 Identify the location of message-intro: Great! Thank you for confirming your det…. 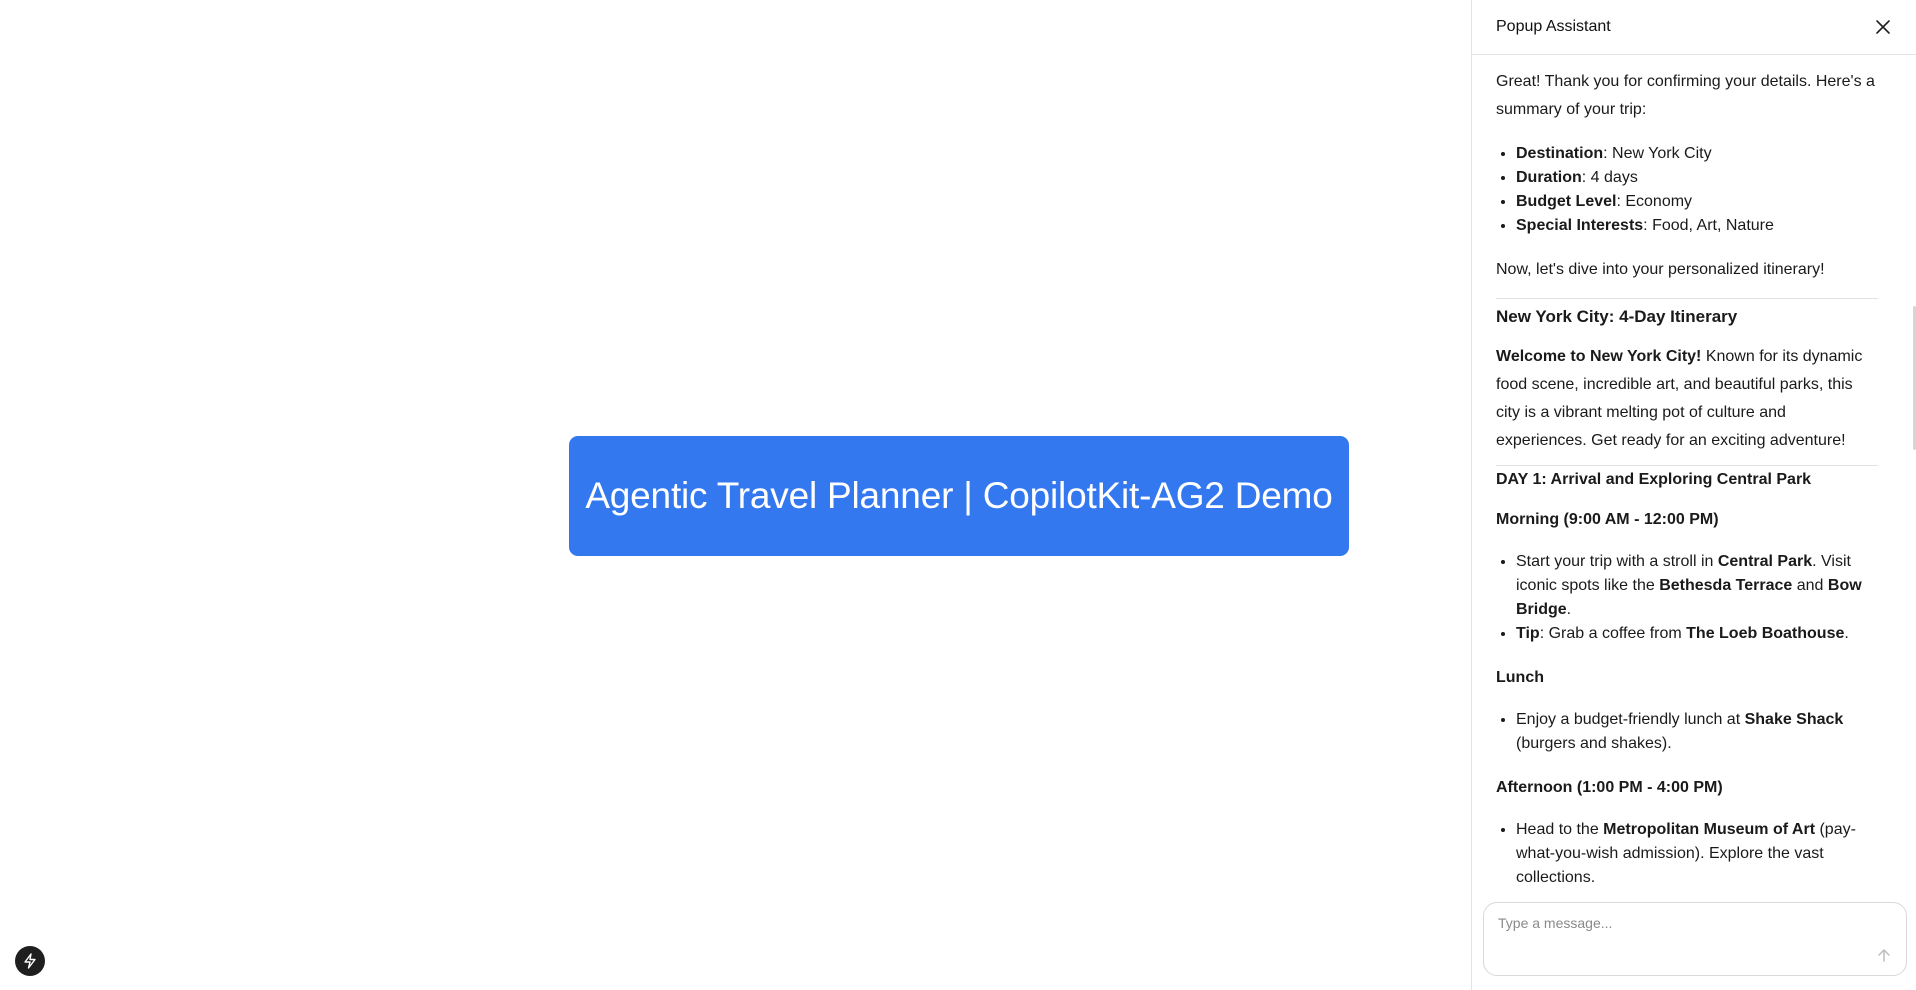
(1685, 95).